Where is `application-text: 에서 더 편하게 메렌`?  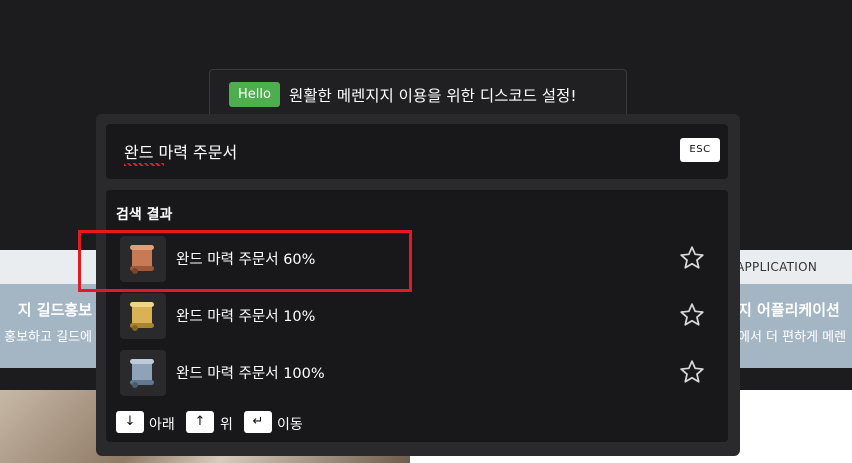
application-text: 에서 더 편하게 메렌 is located at coordinates (793, 337).